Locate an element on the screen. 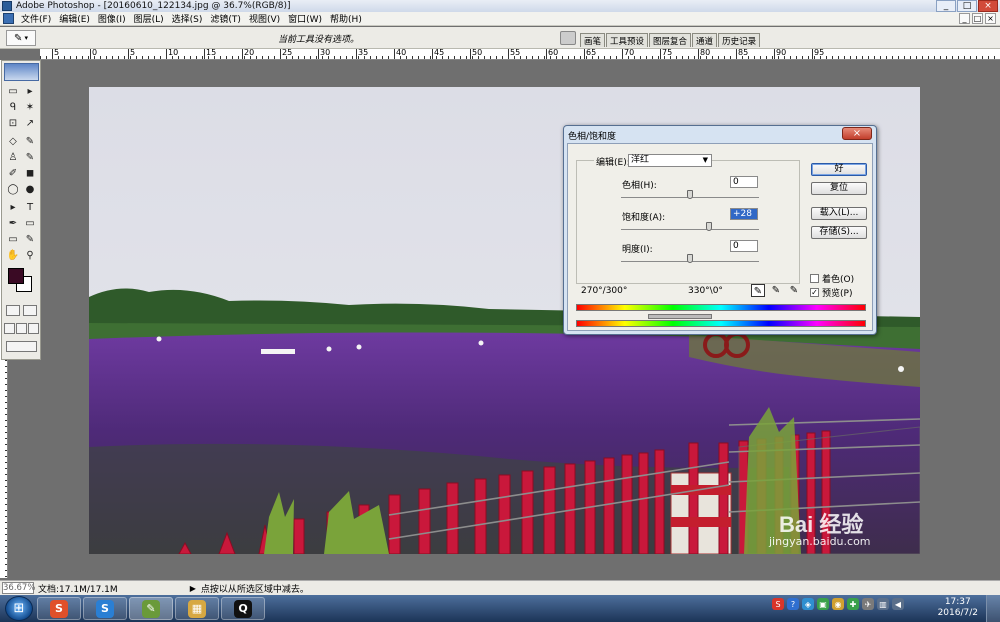 The width and height of the screenshot is (1000, 622). taskbar-app-1: S is located at coordinates (59, 608).